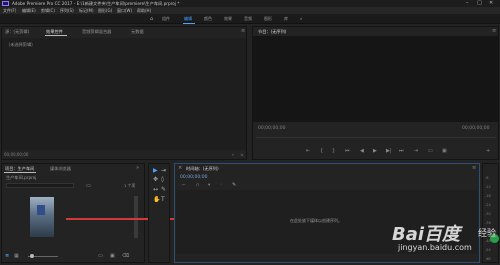  Describe the element at coordinates (362, 151) in the screenshot. I see `step-back-icon: ◀` at that location.